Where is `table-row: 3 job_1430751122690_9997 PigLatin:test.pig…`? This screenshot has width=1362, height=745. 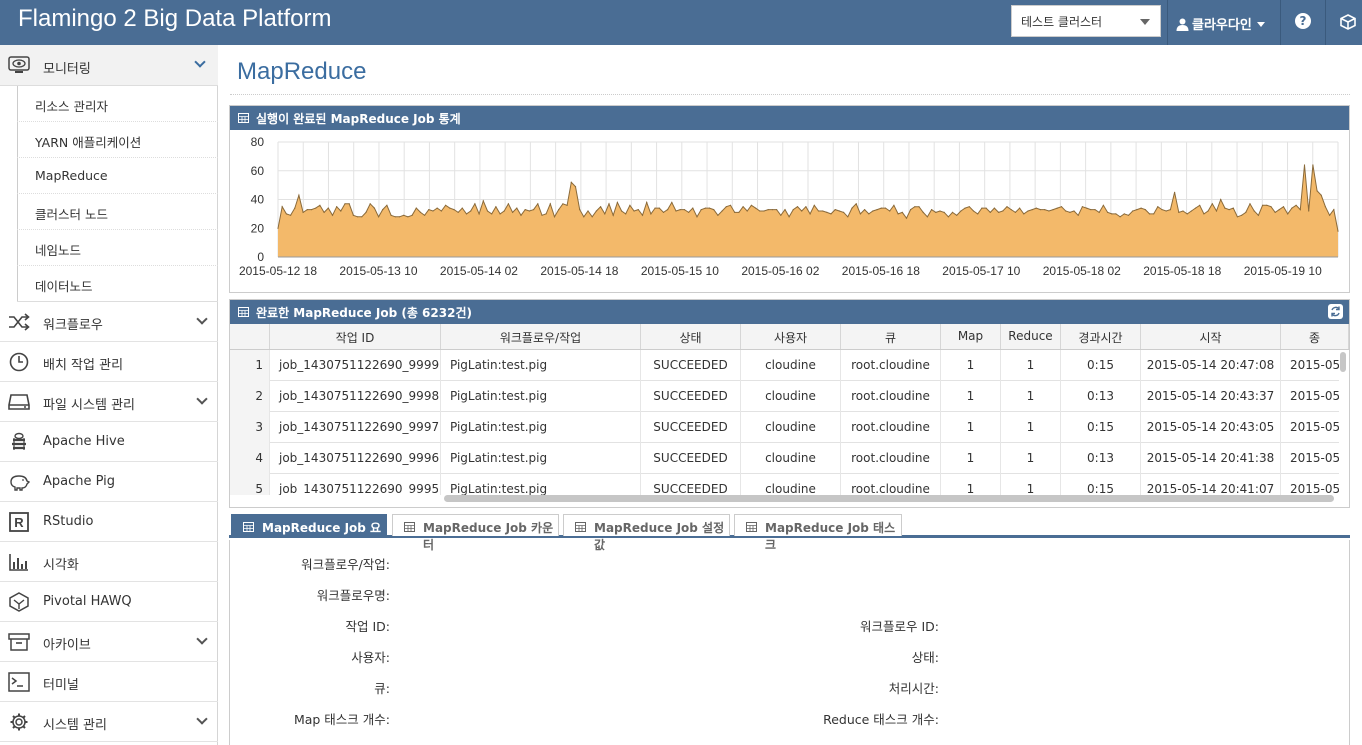
table-row: 3 job_1430751122690_9997 PigLatin:test.pig… is located at coordinates (784, 427).